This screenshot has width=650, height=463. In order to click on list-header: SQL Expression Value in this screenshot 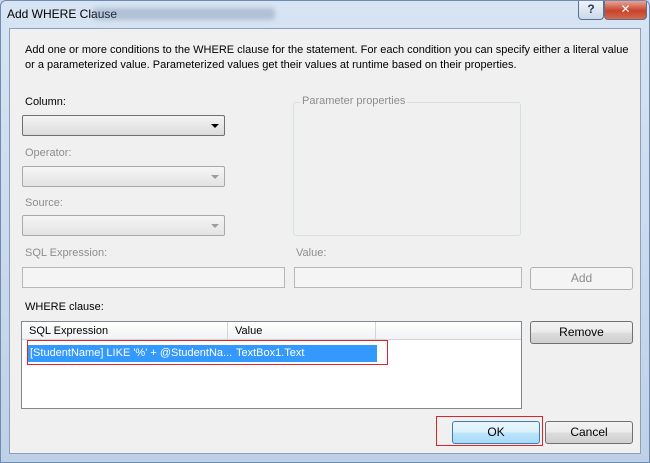, I will do `click(271, 331)`.